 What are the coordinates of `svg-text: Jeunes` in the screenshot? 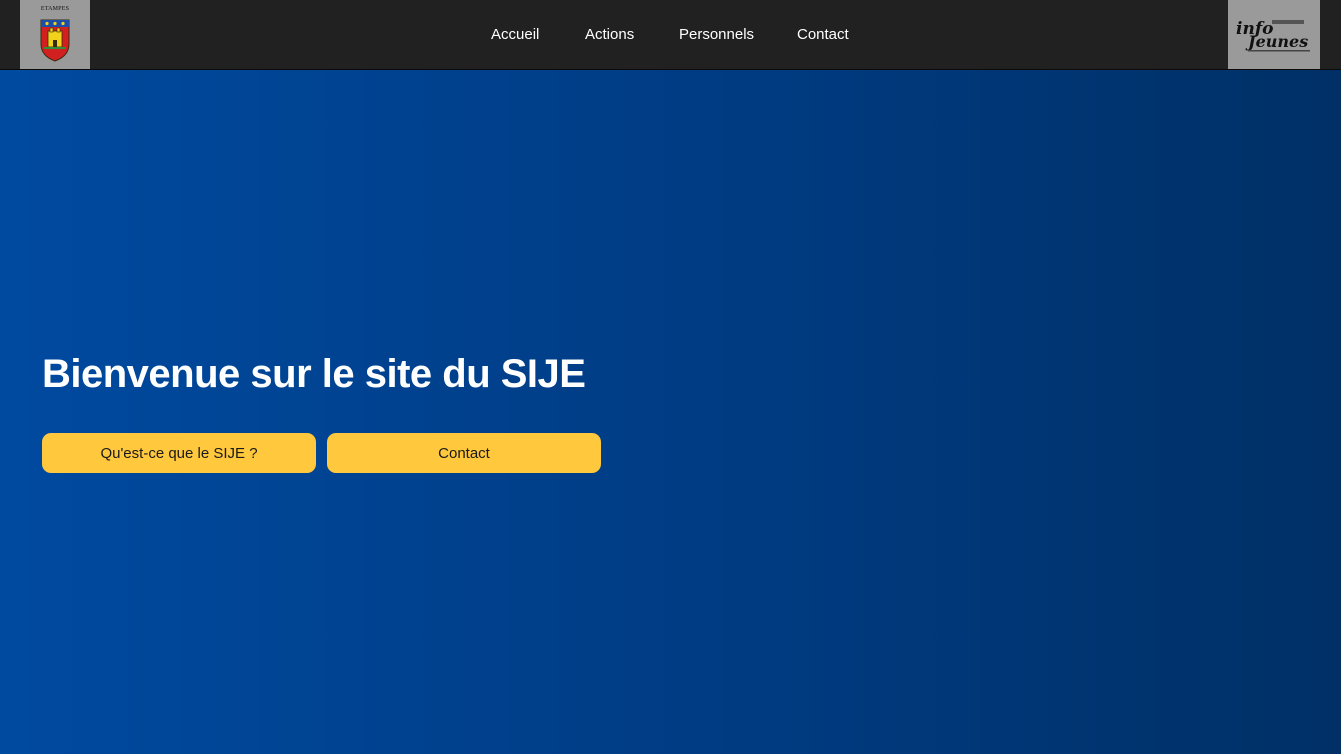 It's located at (1276, 41).